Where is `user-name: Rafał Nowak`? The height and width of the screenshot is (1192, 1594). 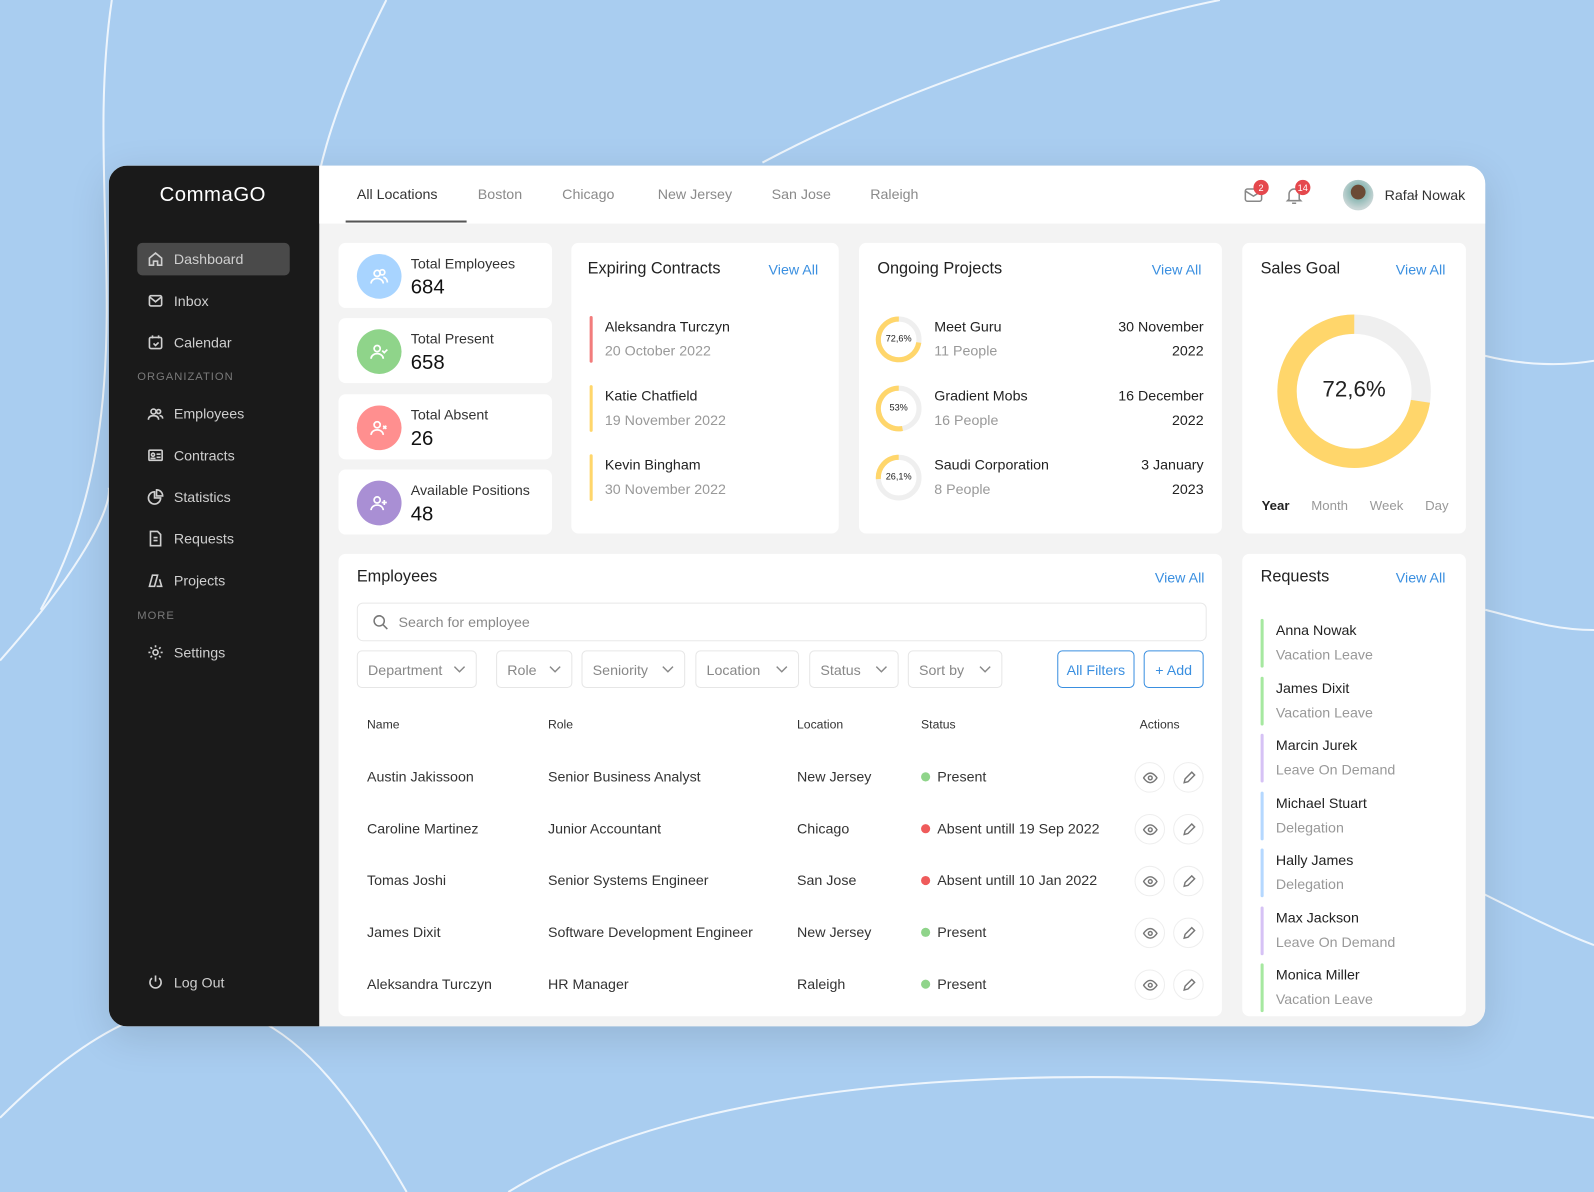 user-name: Rafał Nowak is located at coordinates (1425, 195).